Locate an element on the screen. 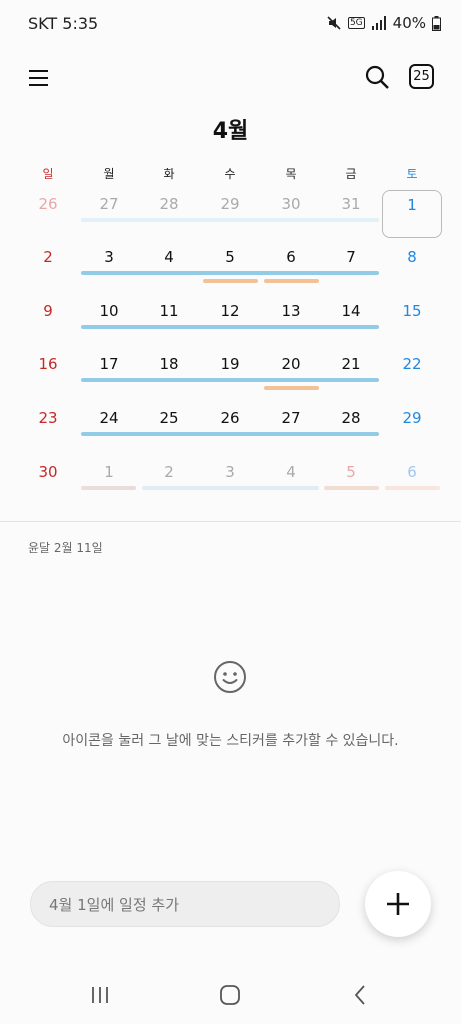 The height and width of the screenshot is (1024, 461). menu-icon is located at coordinates (40, 78).